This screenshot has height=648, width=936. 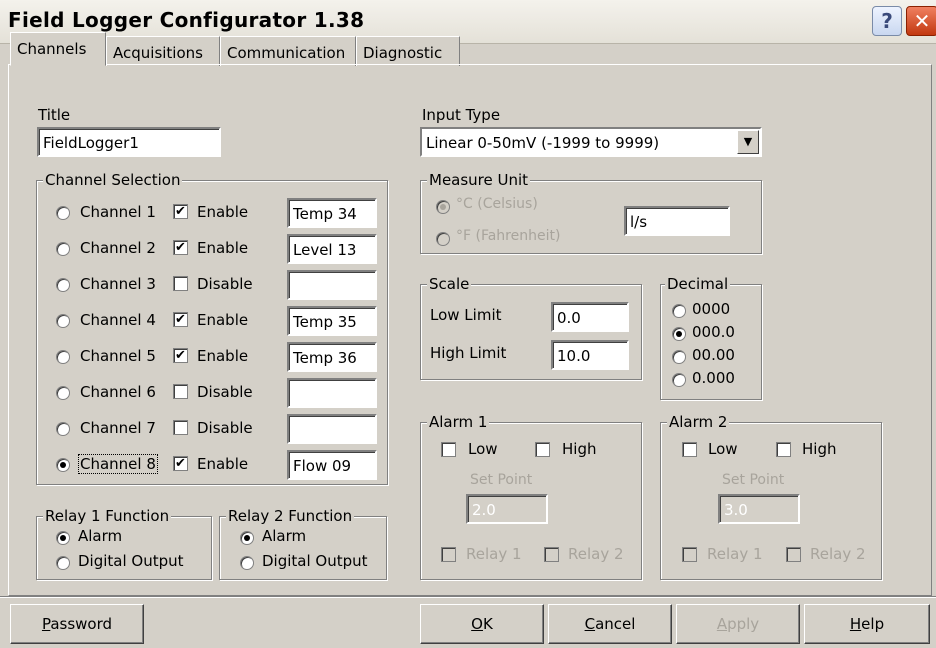 I want to click on decimal-000-0-radio, so click(x=679, y=334).